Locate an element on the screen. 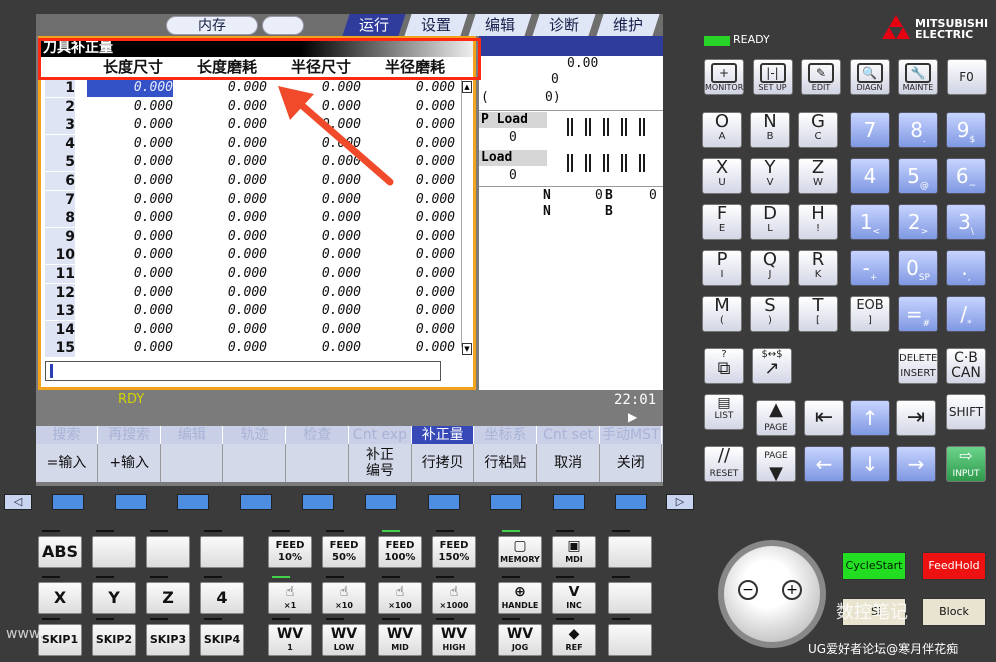 The height and width of the screenshot is (662, 996). input-key: ⇨ INPUT is located at coordinates (966, 464).